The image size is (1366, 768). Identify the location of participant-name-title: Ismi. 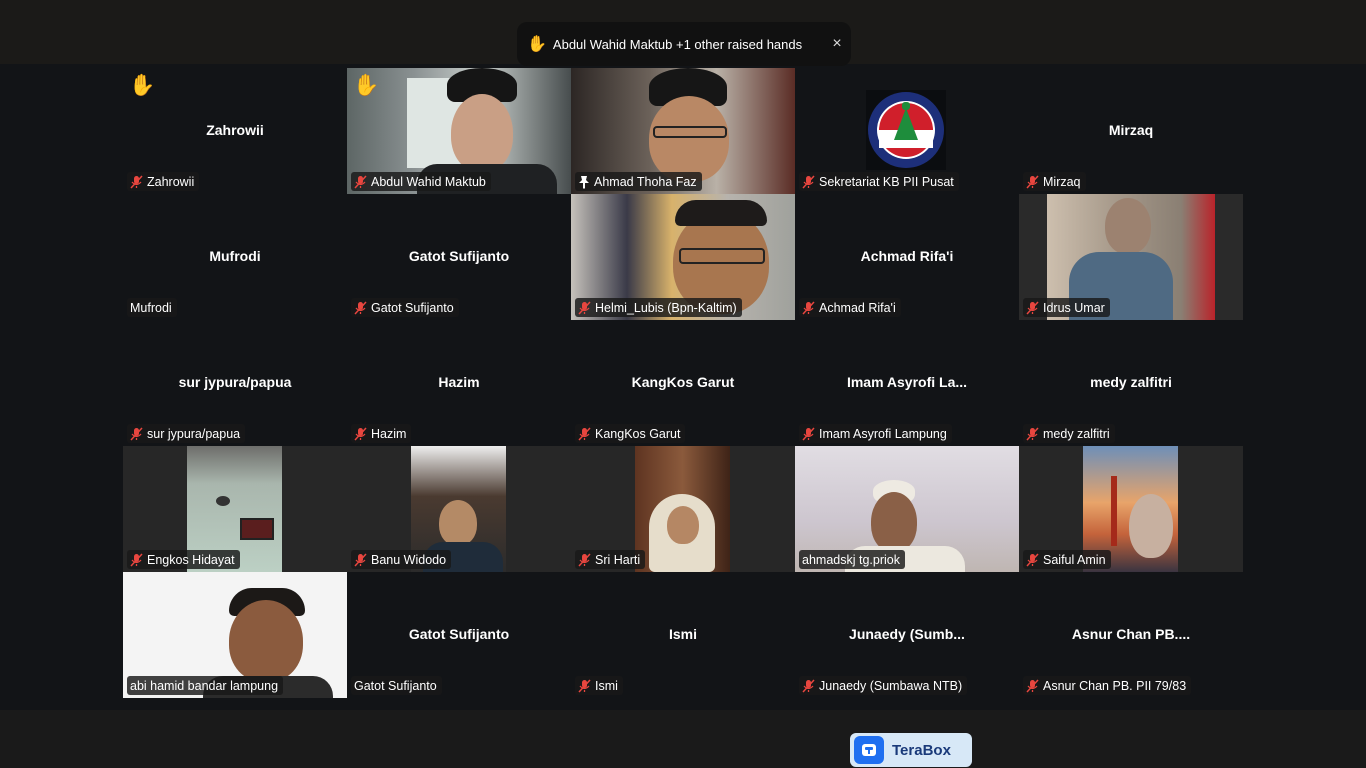
(682, 634).